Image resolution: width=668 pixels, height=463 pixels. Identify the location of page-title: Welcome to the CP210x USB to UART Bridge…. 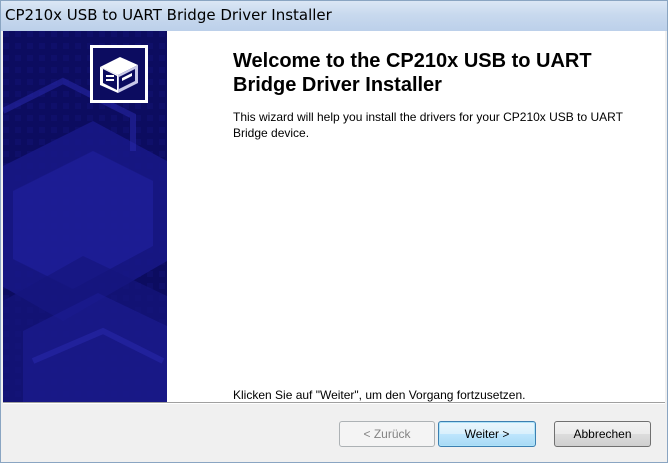
(412, 73).